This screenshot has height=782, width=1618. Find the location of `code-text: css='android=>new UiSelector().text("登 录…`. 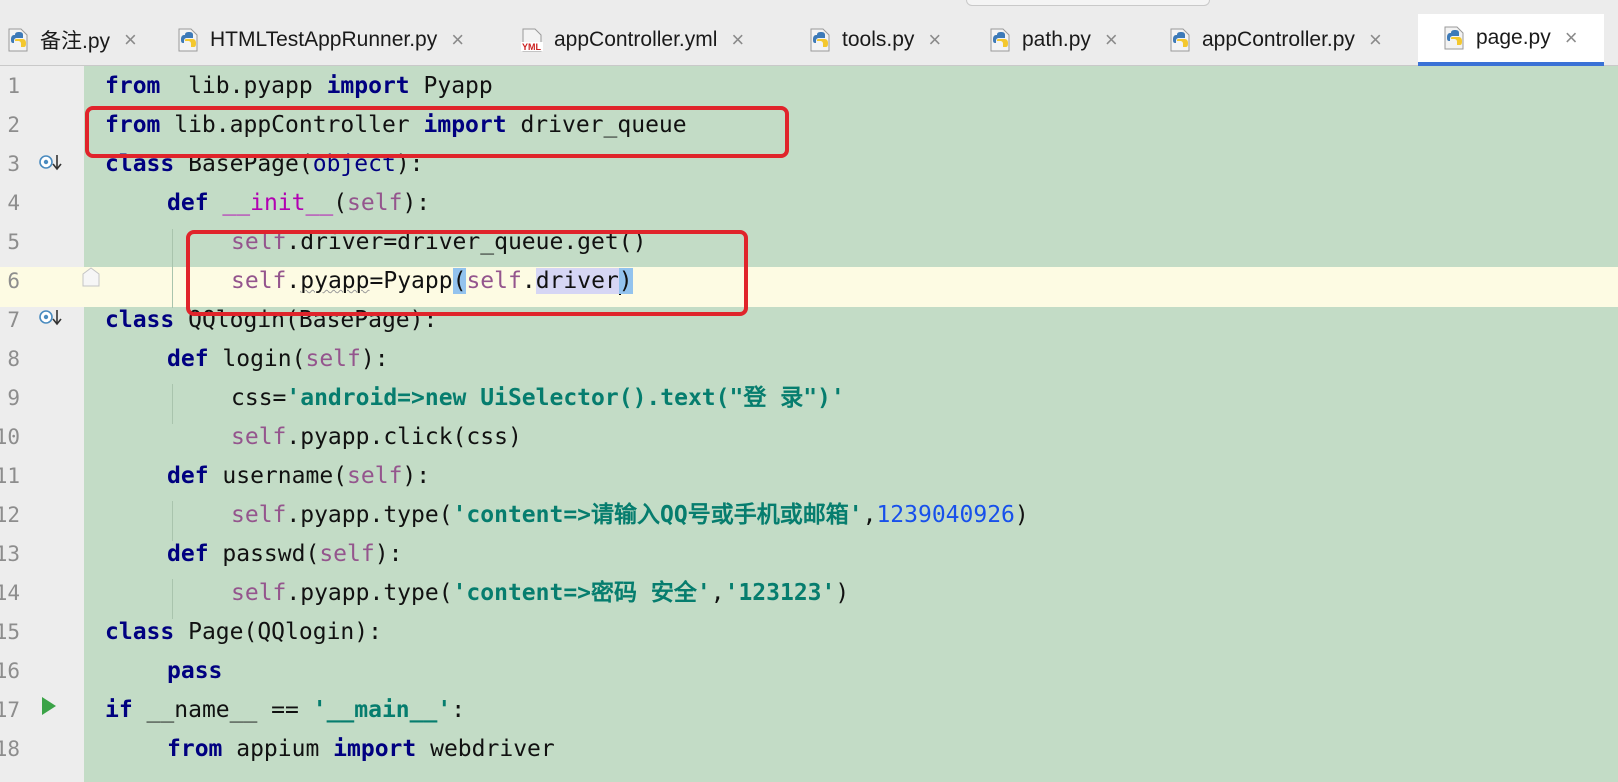

code-text: css='android=>new UiSelector().text("登 录… is located at coordinates (538, 398).